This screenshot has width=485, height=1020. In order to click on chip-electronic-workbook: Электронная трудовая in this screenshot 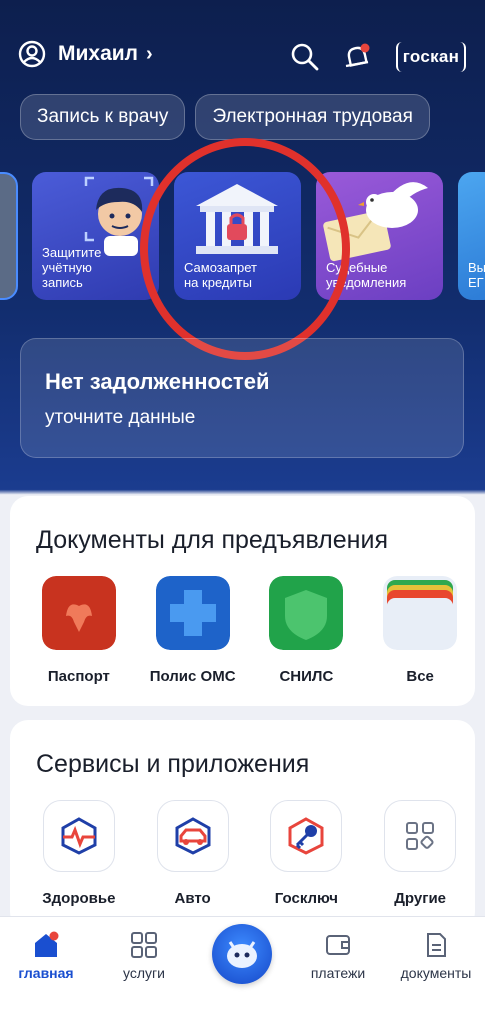, I will do `click(312, 117)`.